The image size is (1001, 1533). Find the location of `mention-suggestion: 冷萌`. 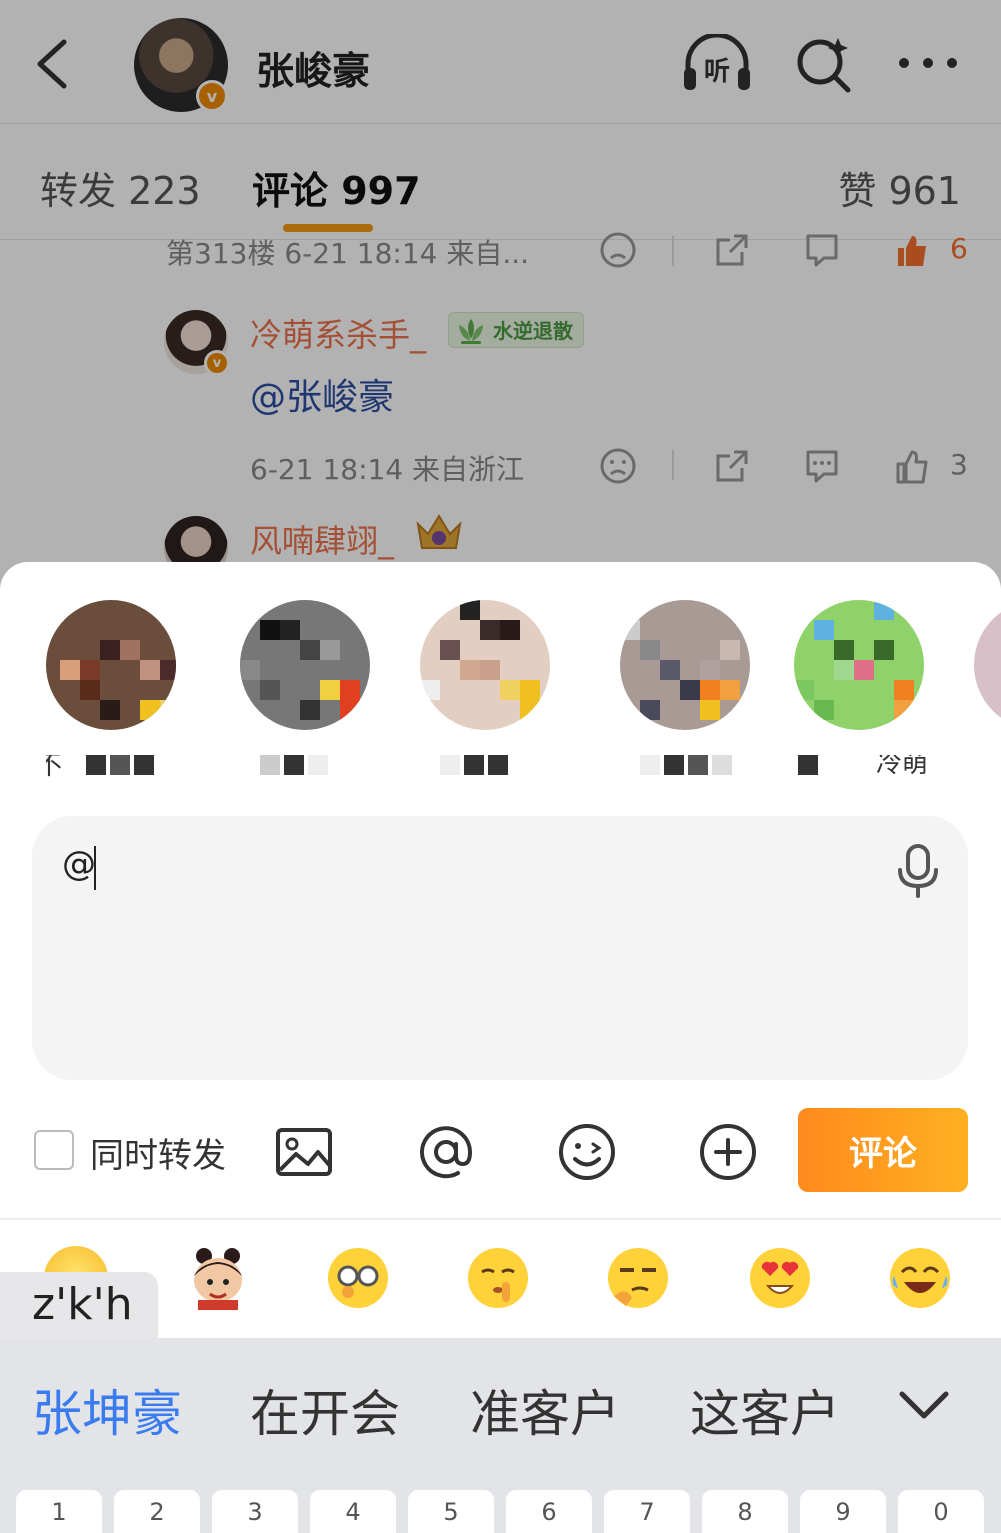

mention-suggestion: 冷萌 is located at coordinates (864, 690).